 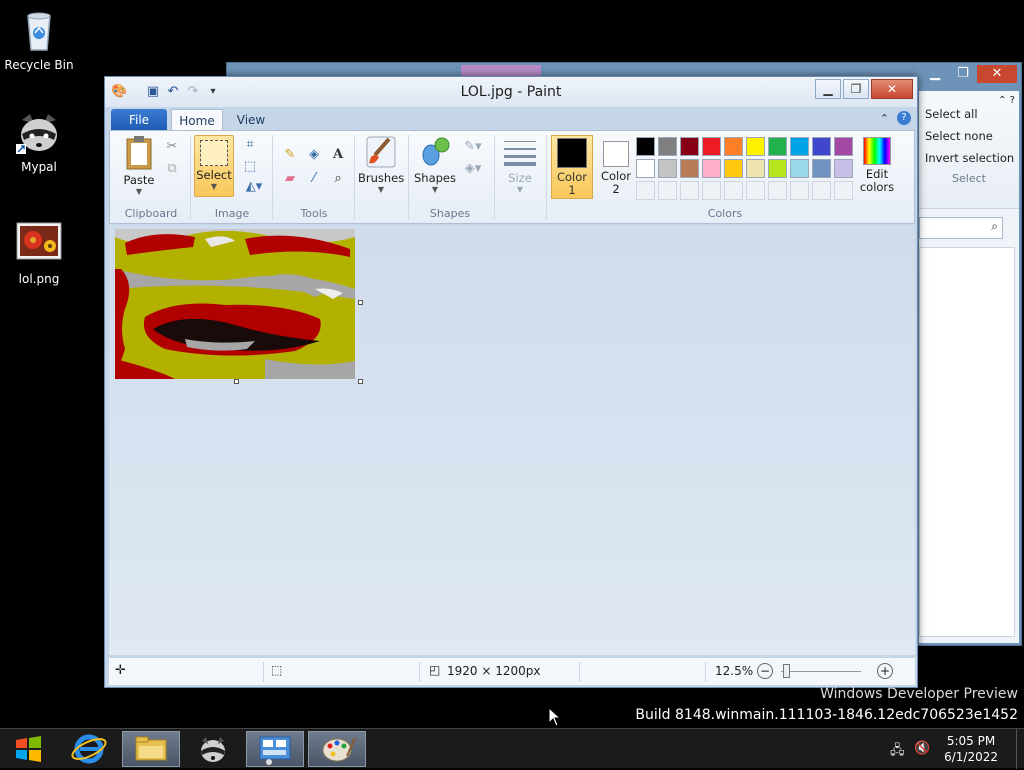 What do you see at coordinates (250, 167) in the screenshot?
I see `resize-icon: ⬚` at bounding box center [250, 167].